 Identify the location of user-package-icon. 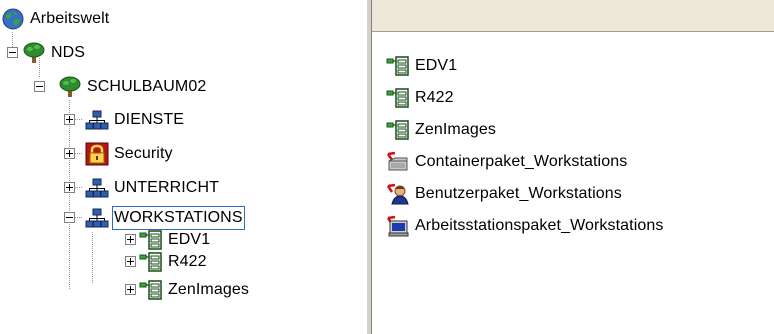
(398, 194).